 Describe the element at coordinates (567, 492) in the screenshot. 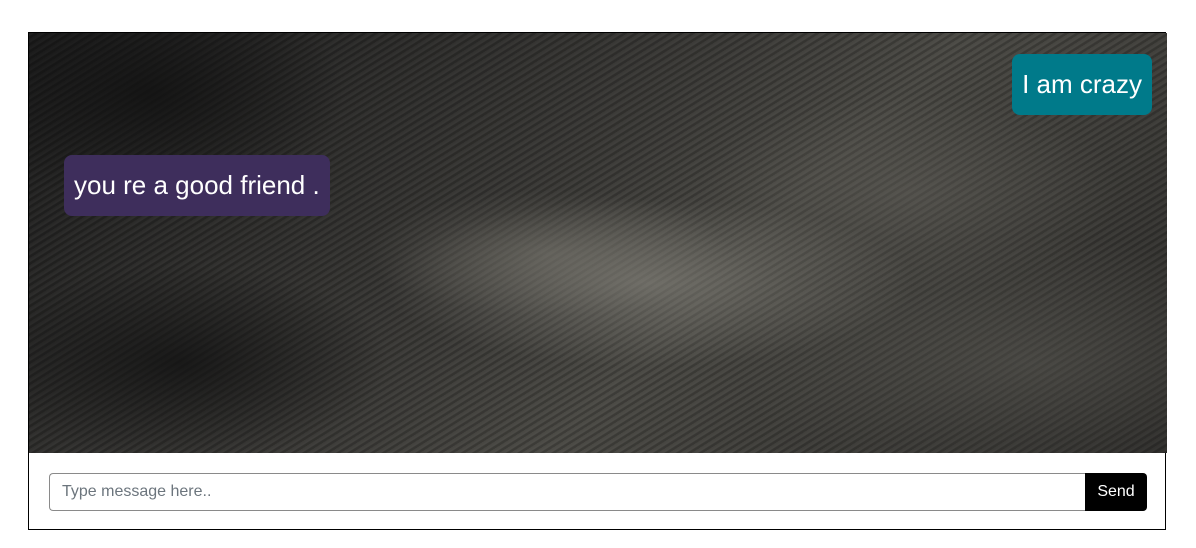

I see `message-input` at that location.